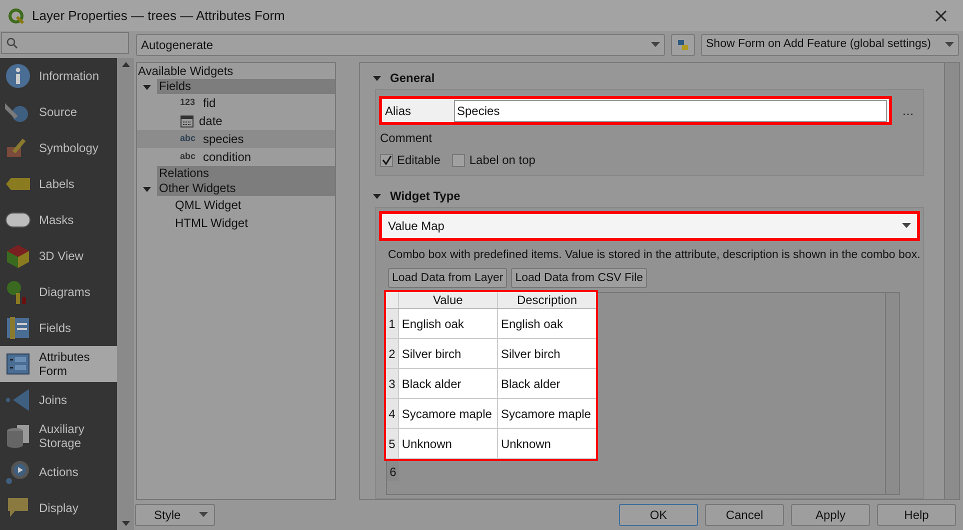 This screenshot has width=963, height=530. I want to click on row-number: 6, so click(393, 471).